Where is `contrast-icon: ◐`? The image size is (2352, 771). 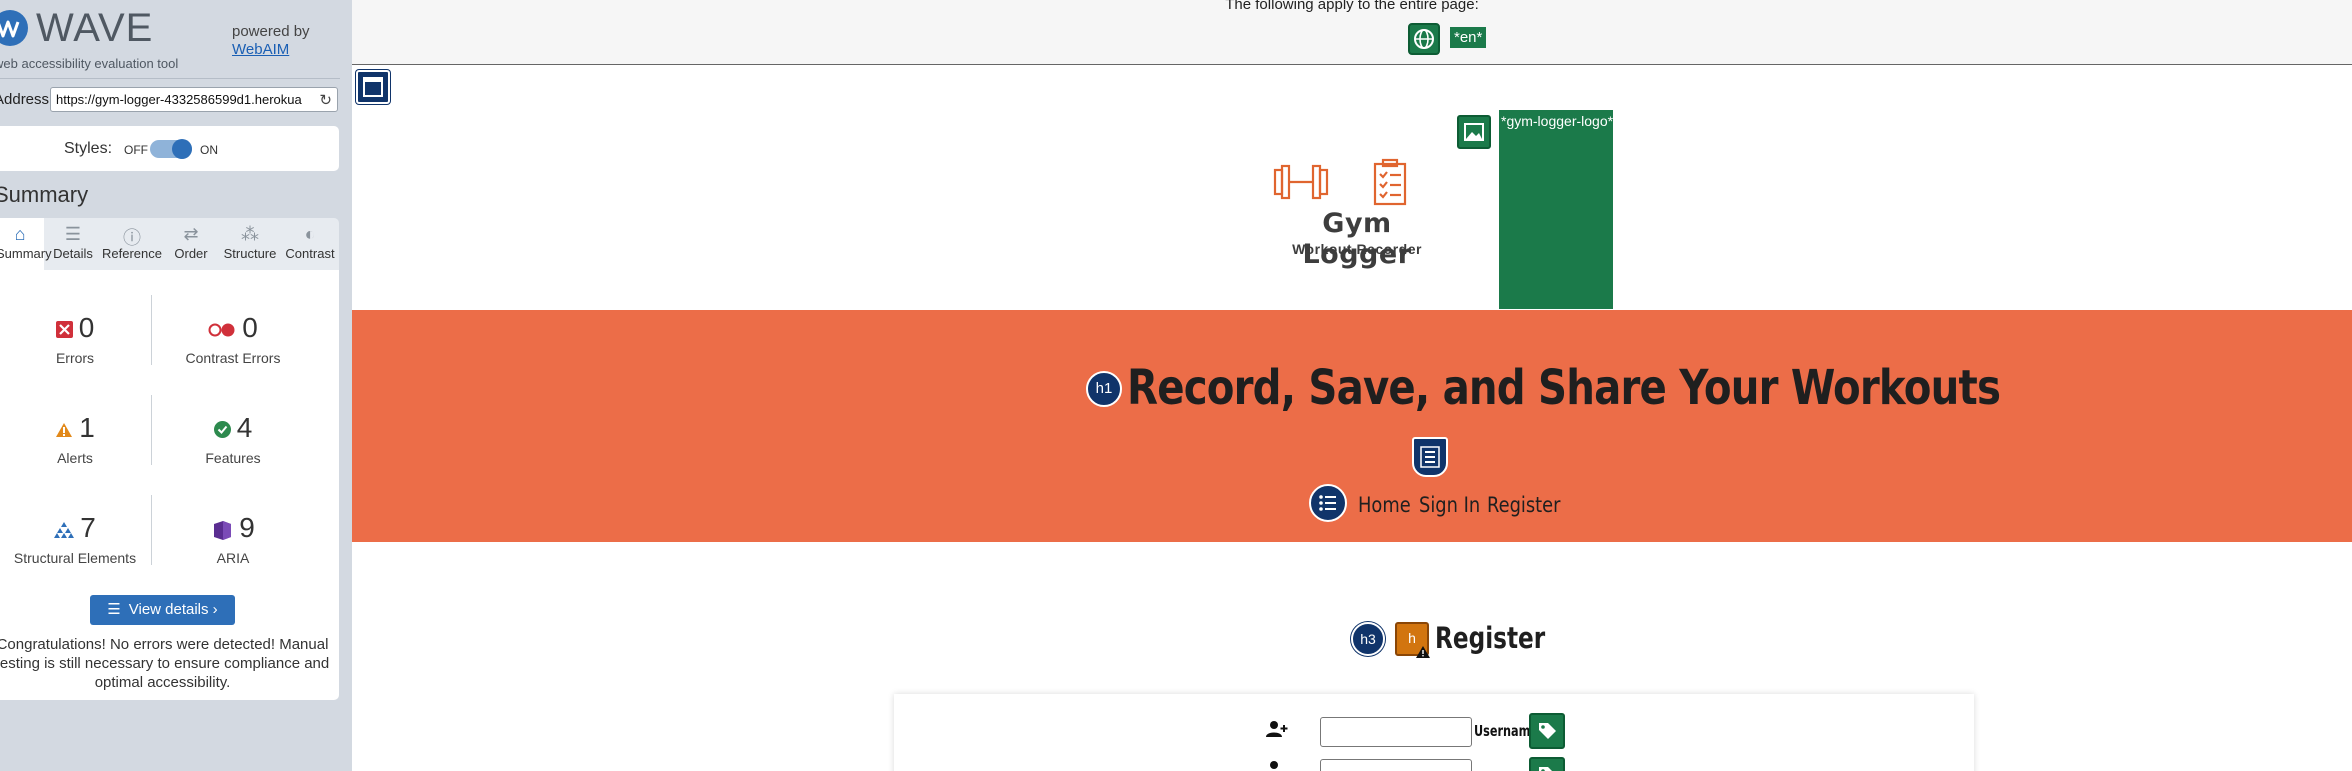
contrast-icon: ◐ is located at coordinates (310, 234).